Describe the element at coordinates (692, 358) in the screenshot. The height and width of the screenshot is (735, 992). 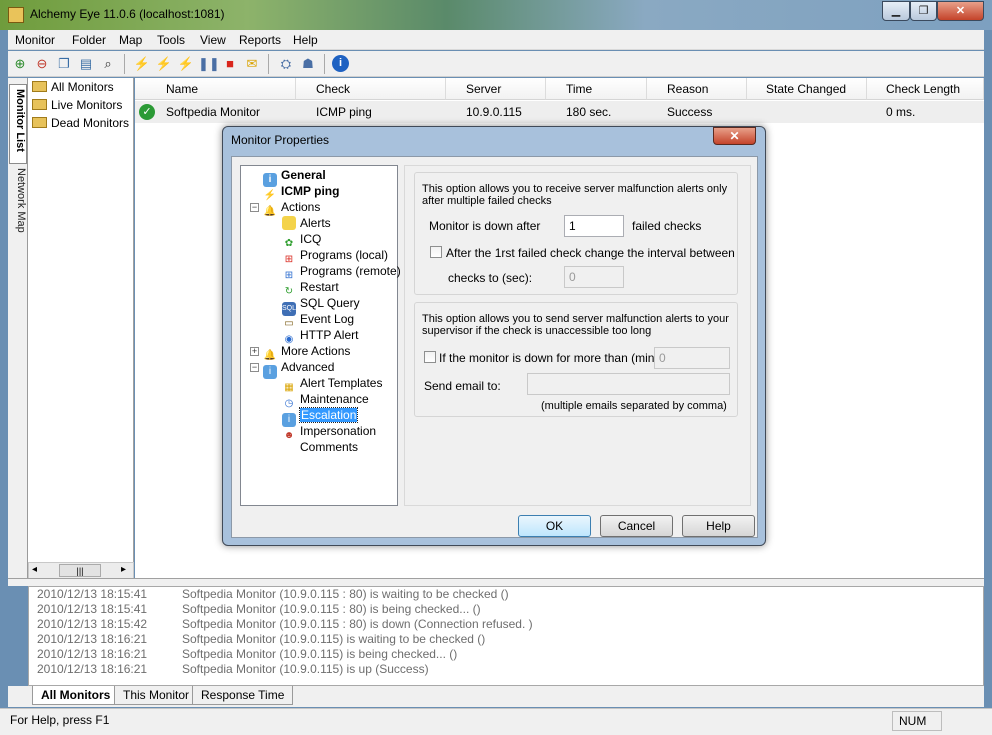
I see `down-more-than-input: 0` at that location.